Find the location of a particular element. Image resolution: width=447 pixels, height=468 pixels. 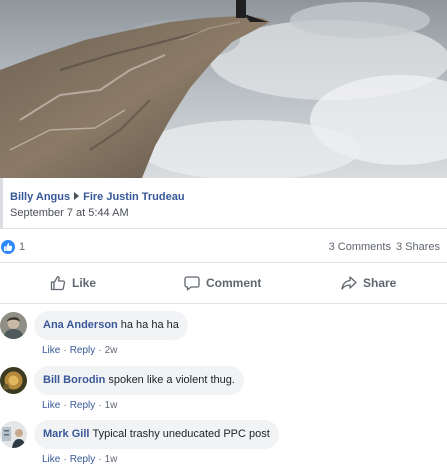

like-button-label: Like is located at coordinates (84, 283).